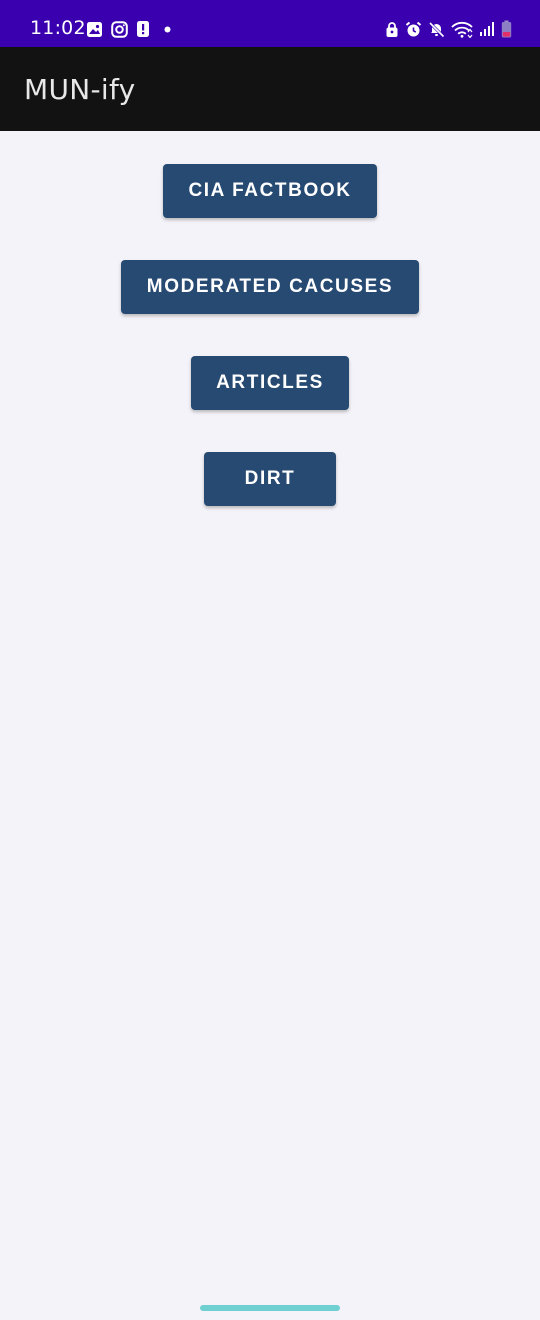 The width and height of the screenshot is (540, 1320). Describe the element at coordinates (270, 1308) in the screenshot. I see `home-indicator` at that location.